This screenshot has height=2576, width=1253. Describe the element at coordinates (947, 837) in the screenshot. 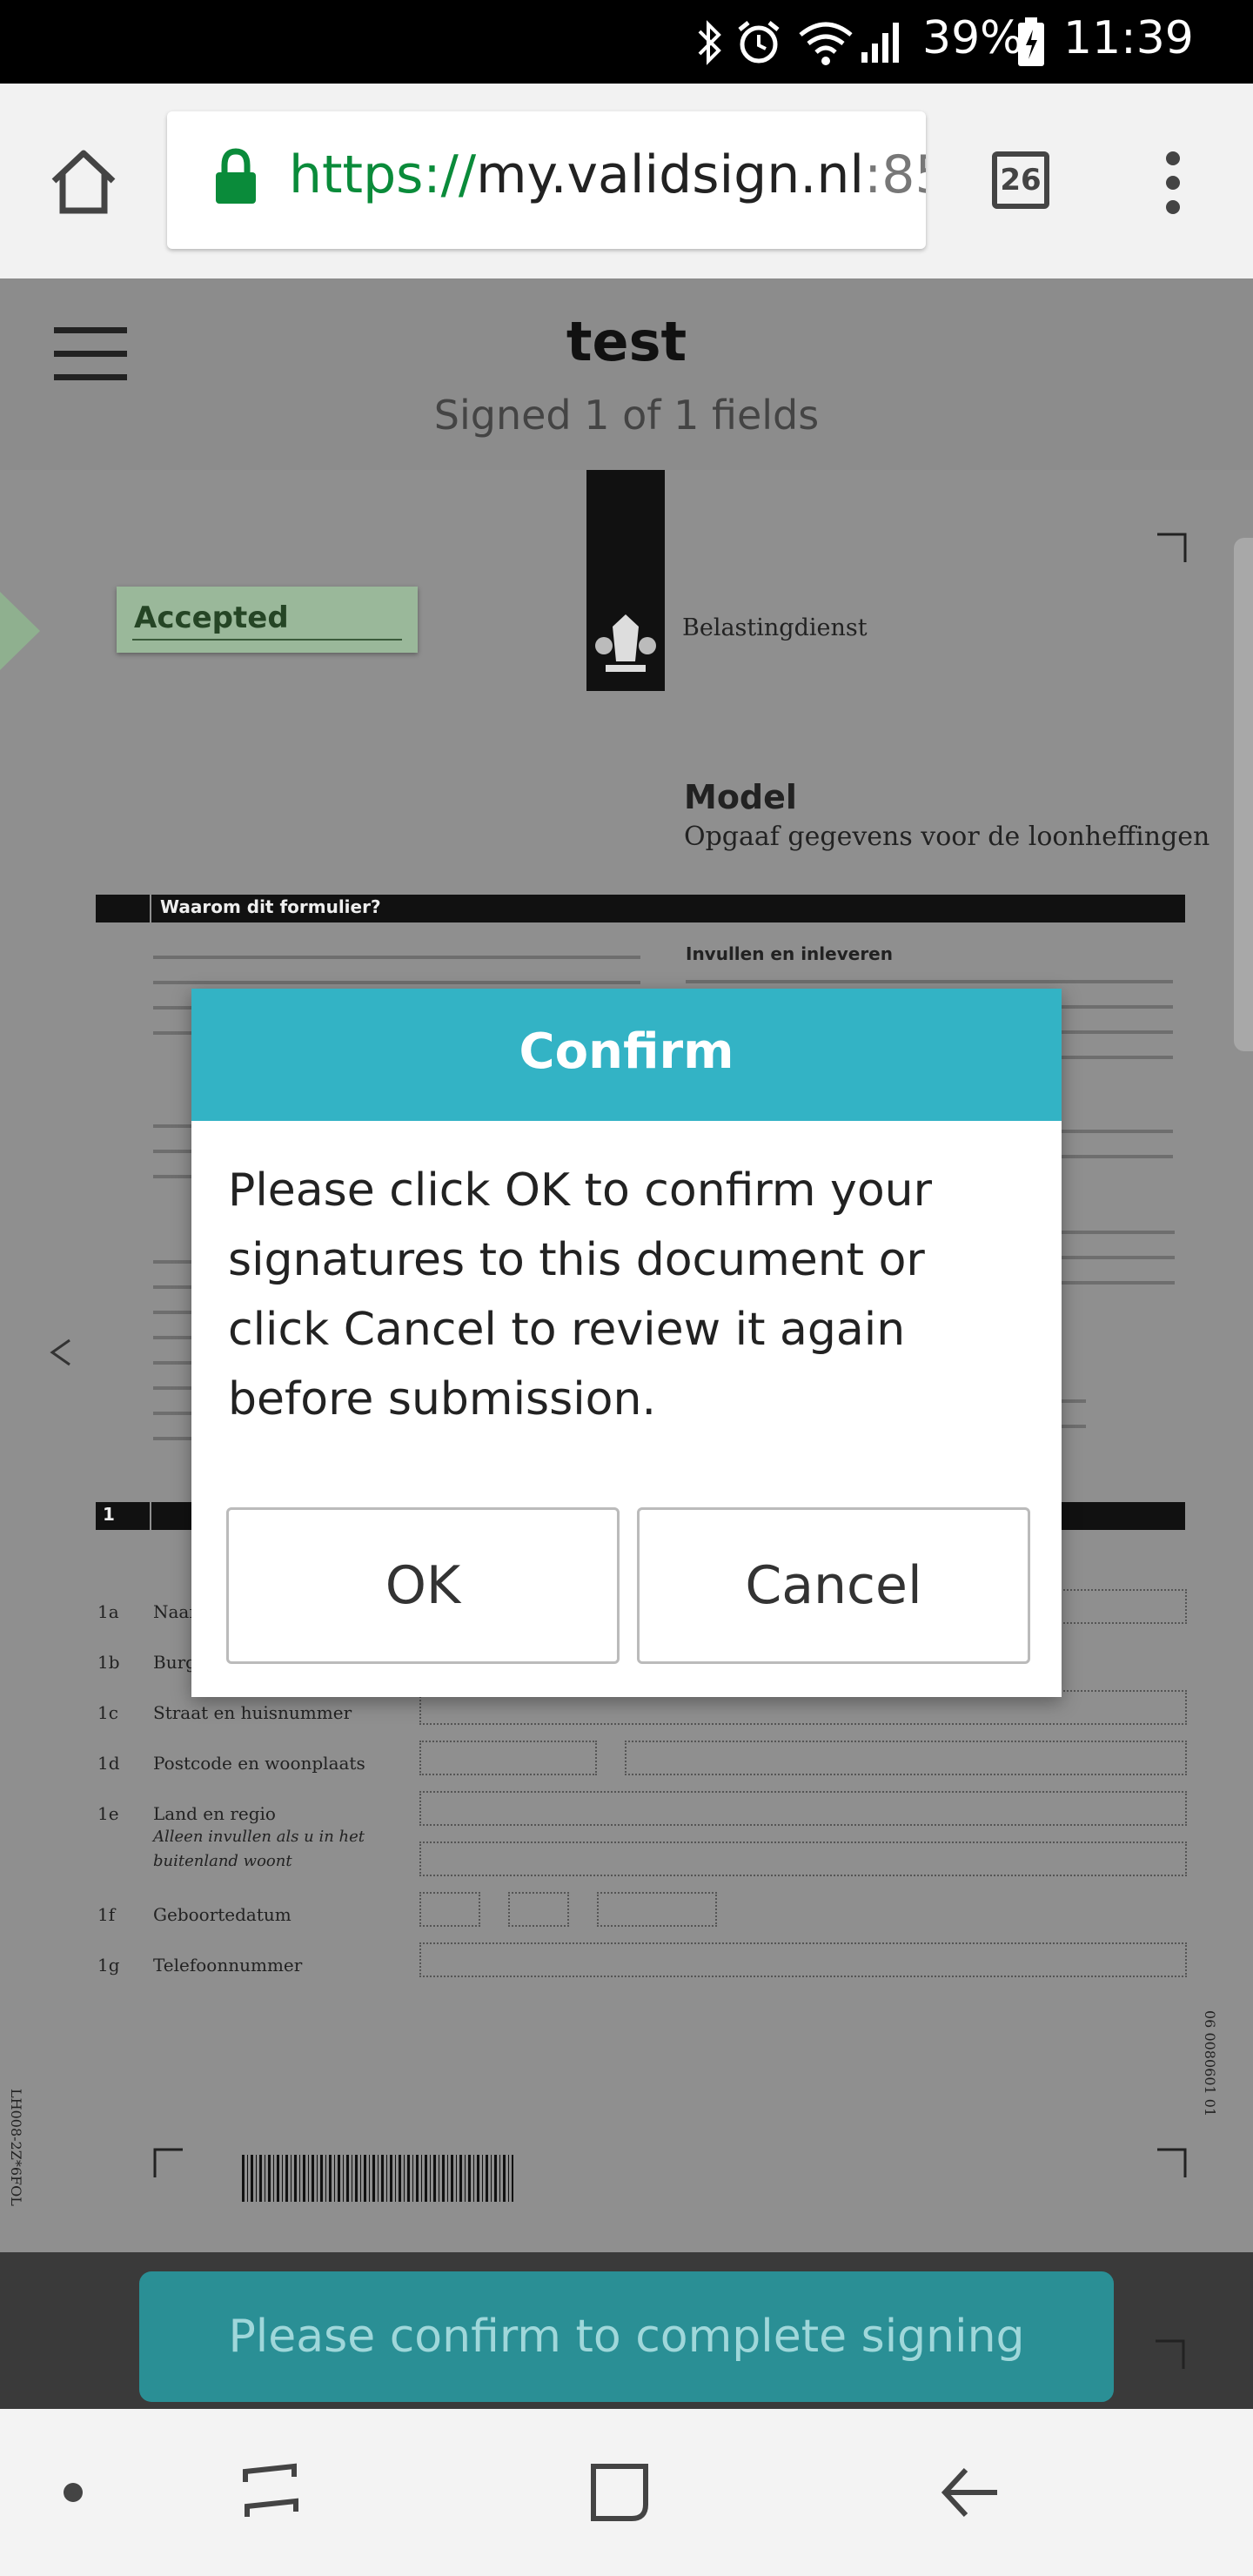

I see `model-subtitle: Opgaaf gegevens voor de loonheffingen` at that location.